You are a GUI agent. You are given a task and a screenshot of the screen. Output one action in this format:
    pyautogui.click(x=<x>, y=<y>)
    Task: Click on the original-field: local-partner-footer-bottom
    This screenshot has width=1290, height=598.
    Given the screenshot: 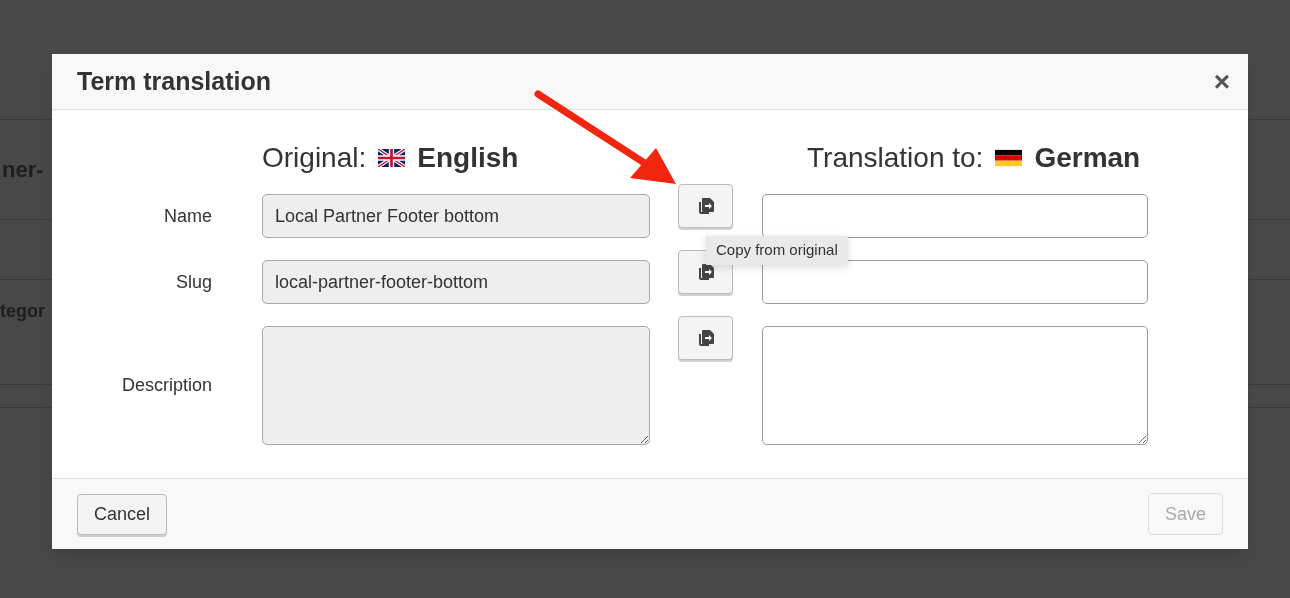 What is the action you would take?
    pyautogui.click(x=456, y=282)
    